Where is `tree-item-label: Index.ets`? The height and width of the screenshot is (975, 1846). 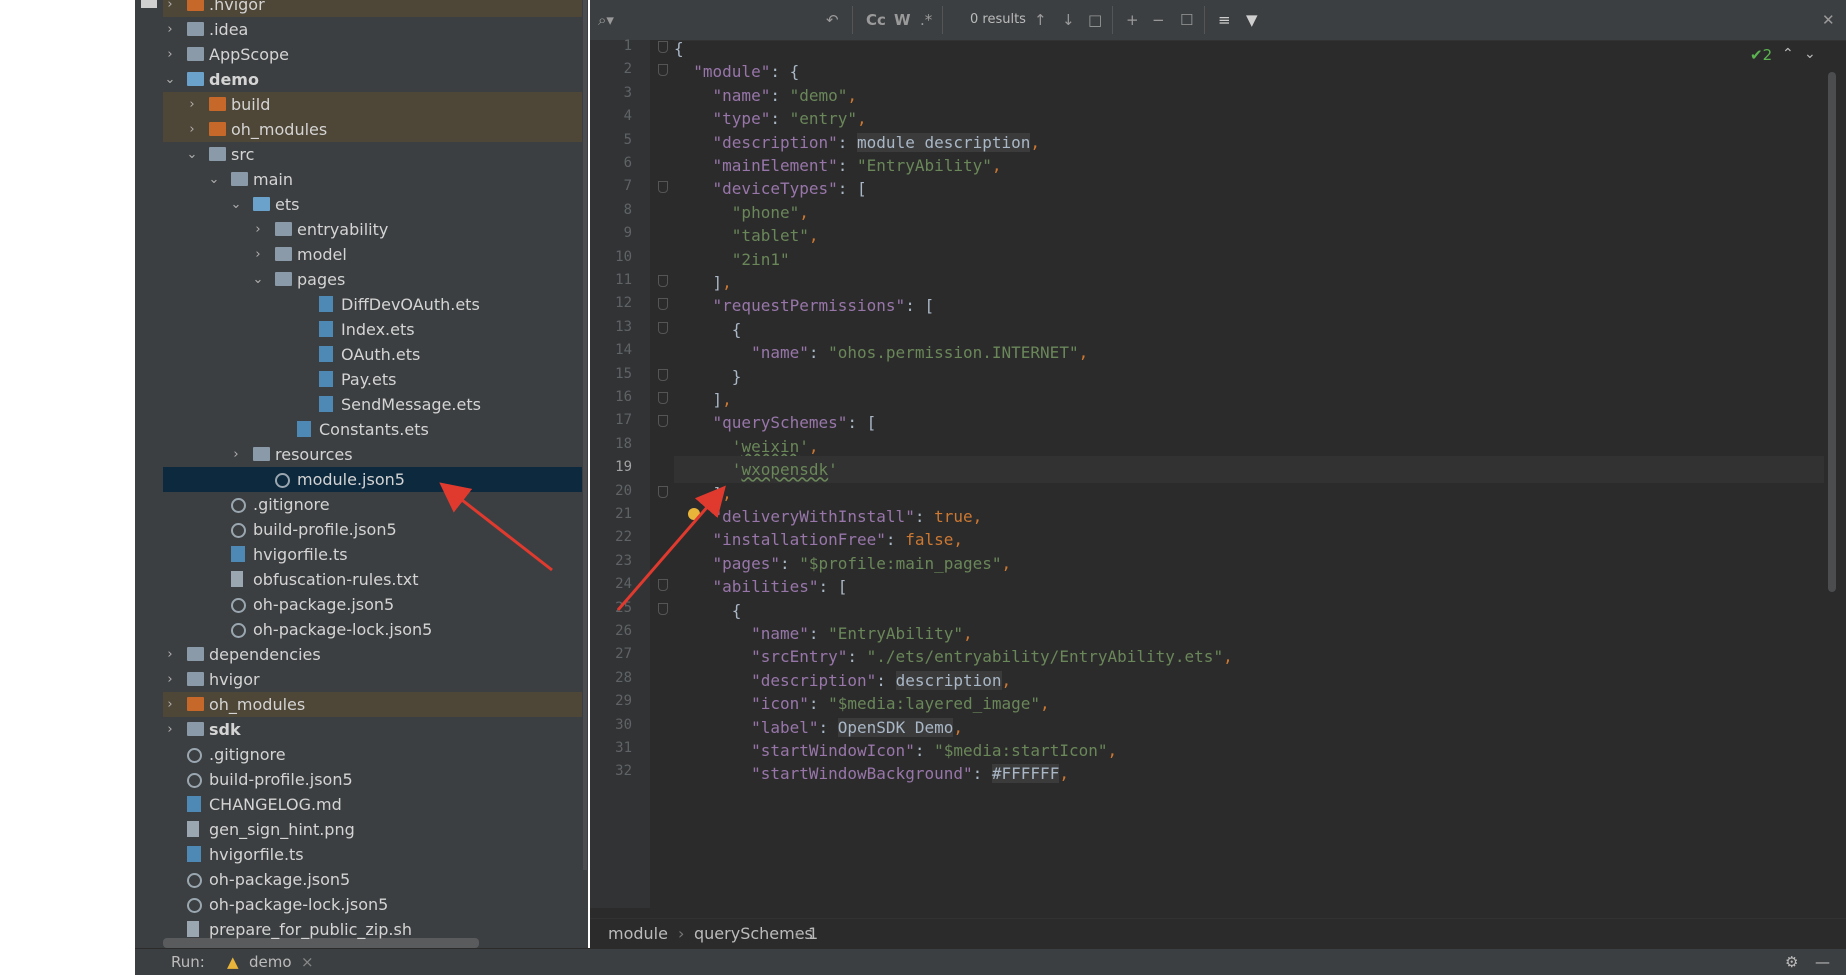
tree-item-label: Index.ets is located at coordinates (378, 329).